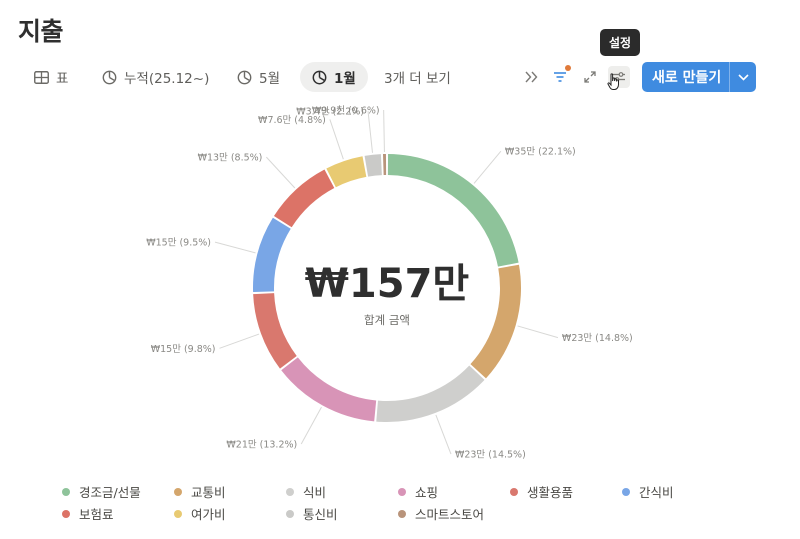  I want to click on legend-label: 식비, so click(315, 492).